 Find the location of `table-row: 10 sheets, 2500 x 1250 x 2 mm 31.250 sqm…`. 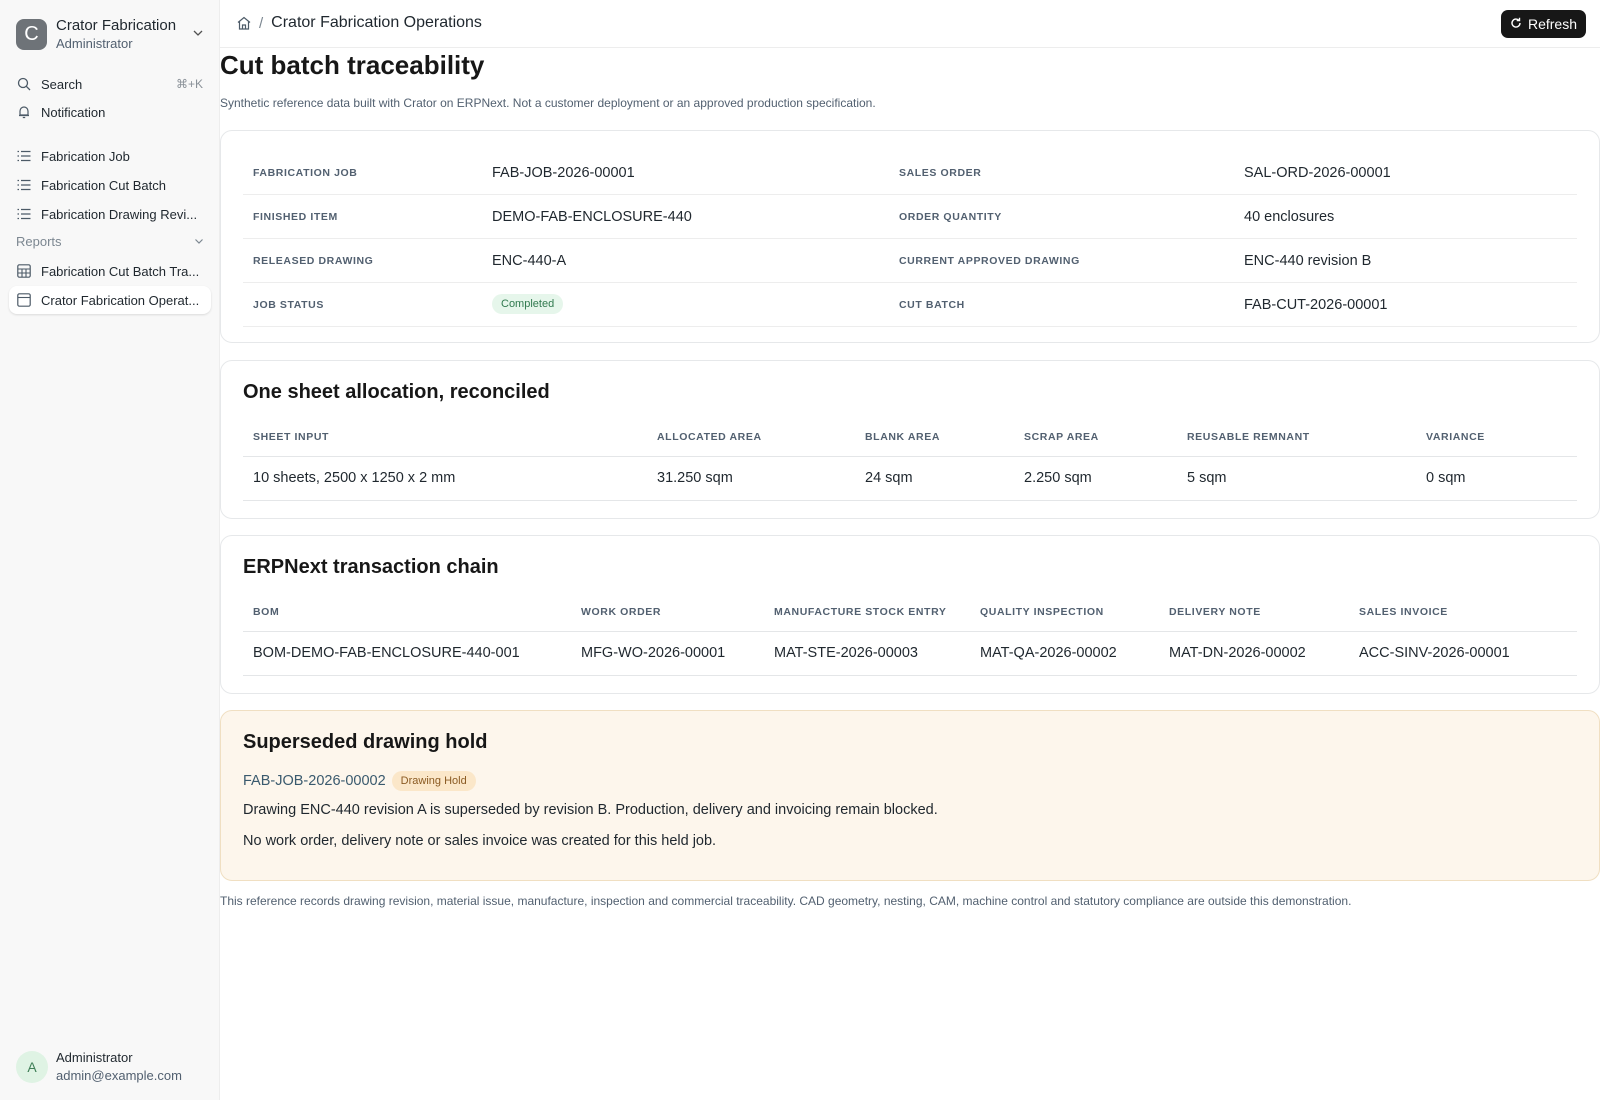

table-row: 10 sheets, 2500 x 1250 x 2 mm 31.250 sqm… is located at coordinates (910, 479).